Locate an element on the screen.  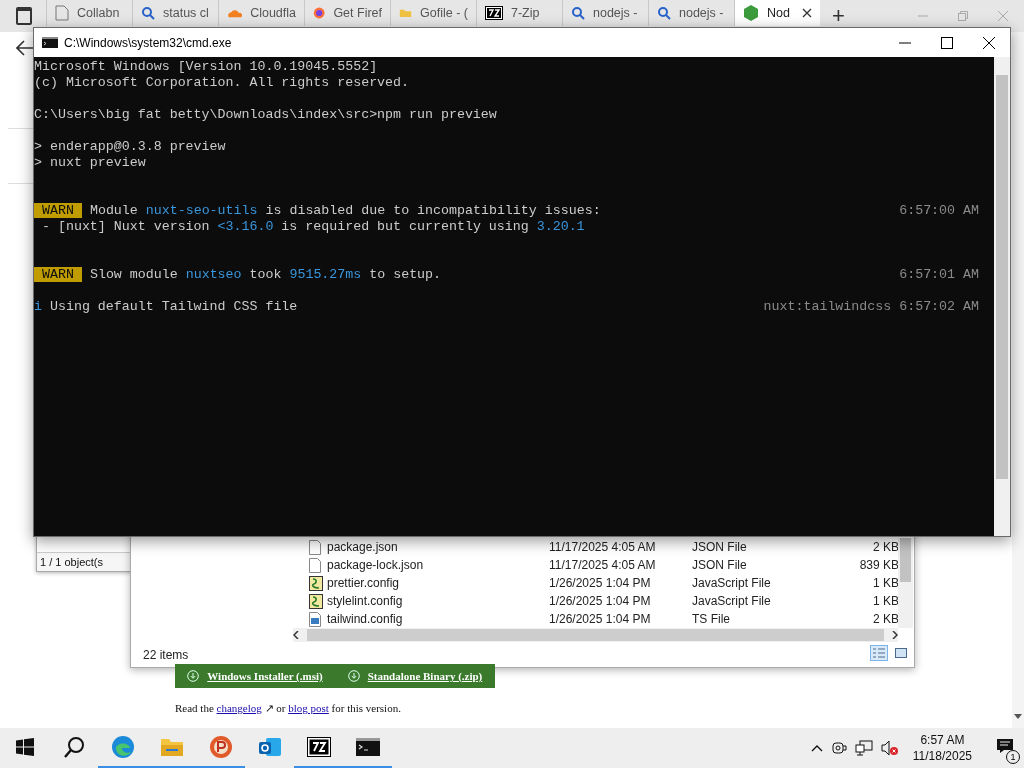
console-app-icon is located at coordinates (50, 42).